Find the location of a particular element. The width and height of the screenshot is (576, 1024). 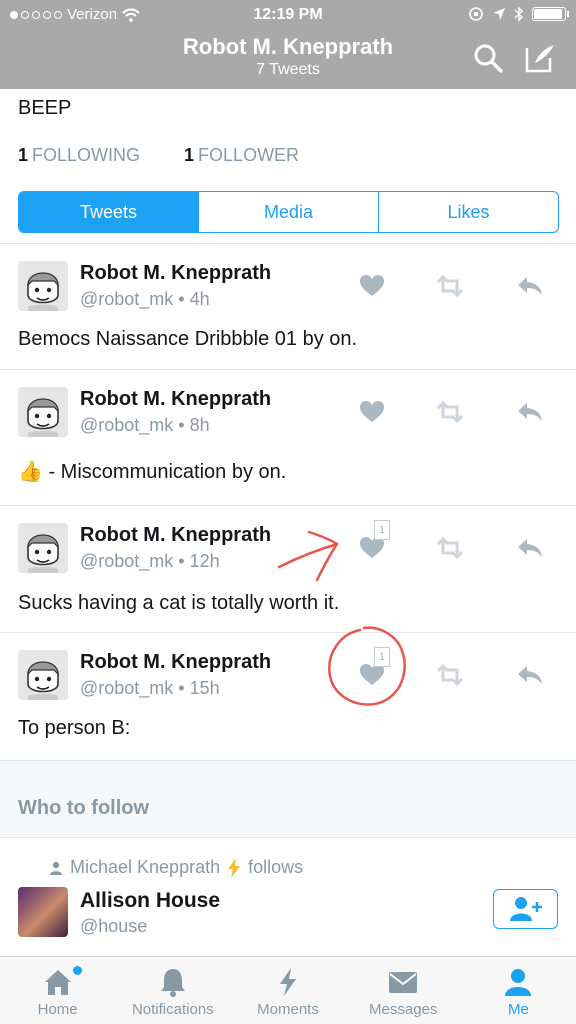

search-icon is located at coordinates (488, 58).